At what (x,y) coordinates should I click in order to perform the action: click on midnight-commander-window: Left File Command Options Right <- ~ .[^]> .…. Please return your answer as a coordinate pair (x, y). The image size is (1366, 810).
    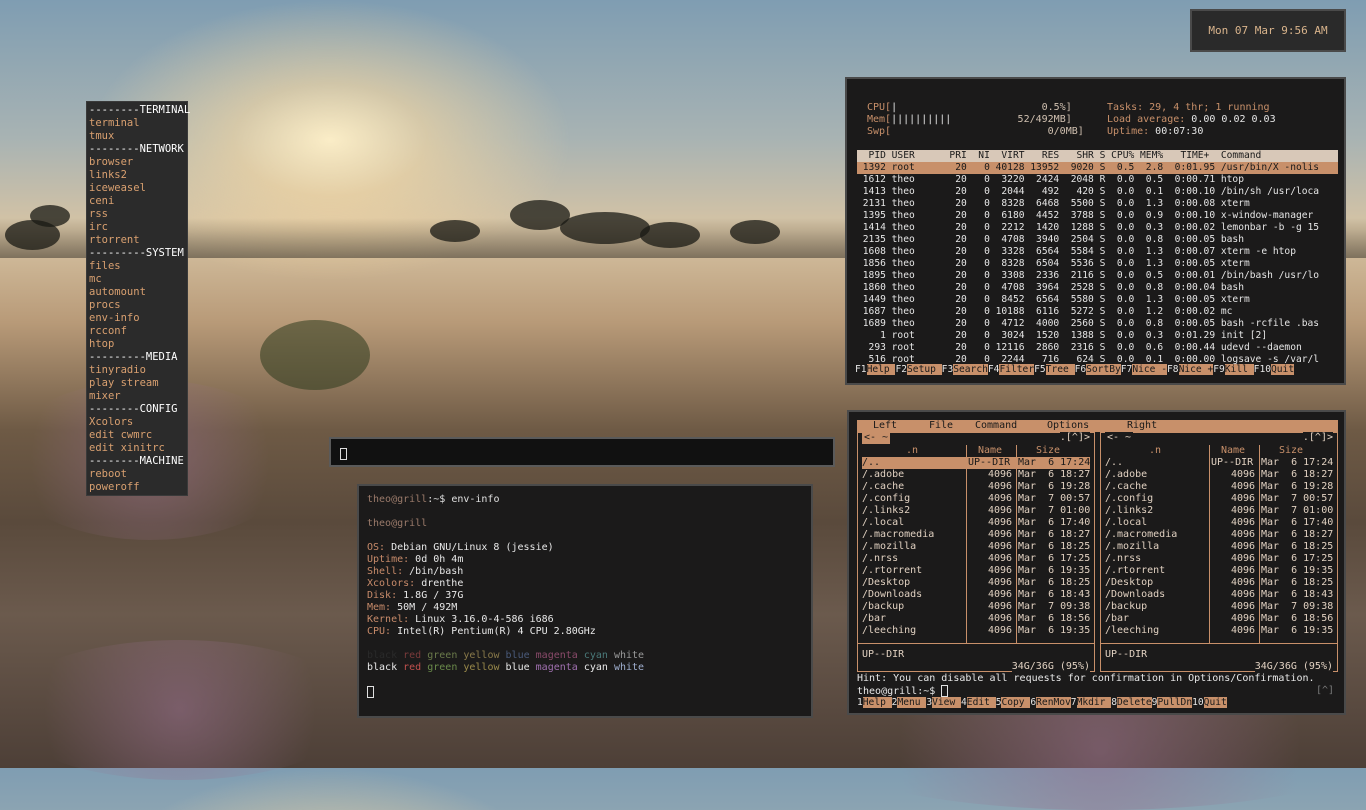
    Looking at the image, I should click on (1096, 562).